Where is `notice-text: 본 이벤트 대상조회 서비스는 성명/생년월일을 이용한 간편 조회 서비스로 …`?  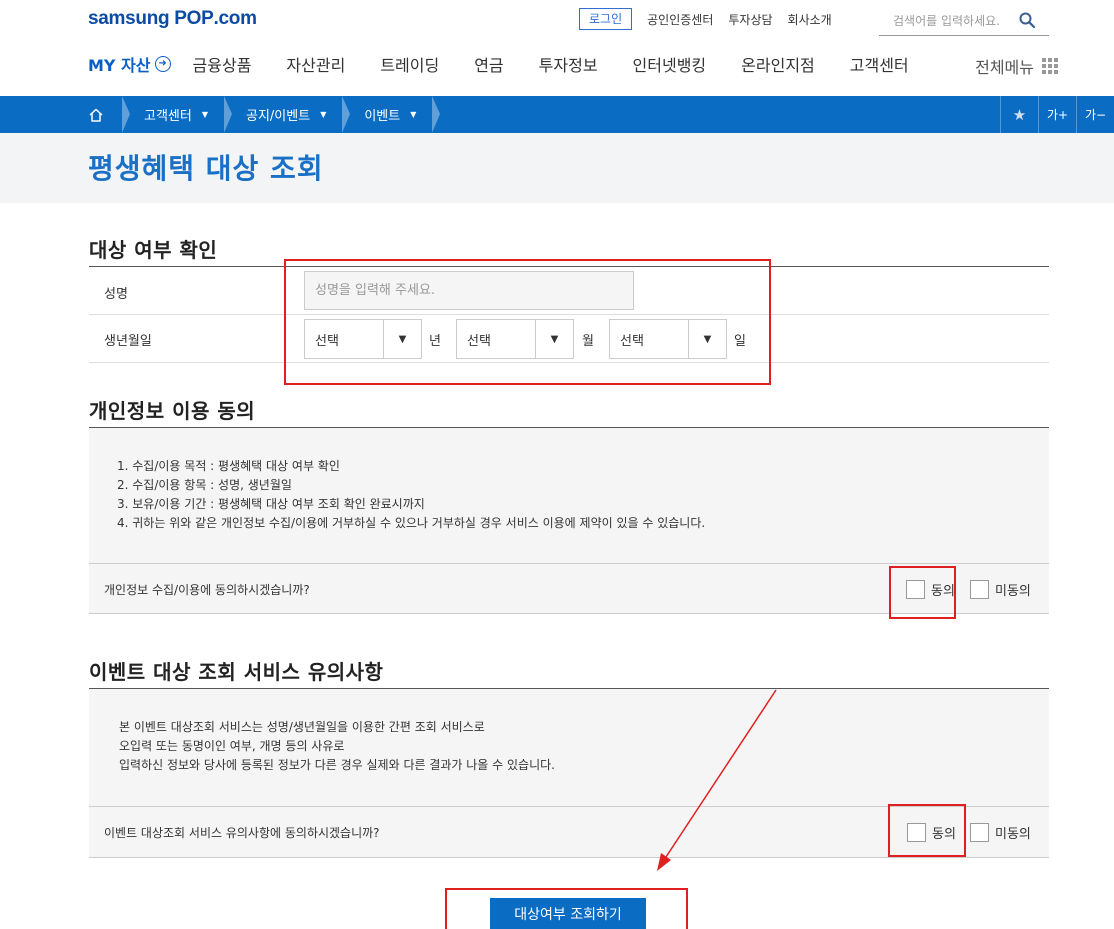
notice-text: 본 이벤트 대상조회 서비스는 성명/생년월일을 이용한 간편 조회 서비스로 … is located at coordinates (337, 746).